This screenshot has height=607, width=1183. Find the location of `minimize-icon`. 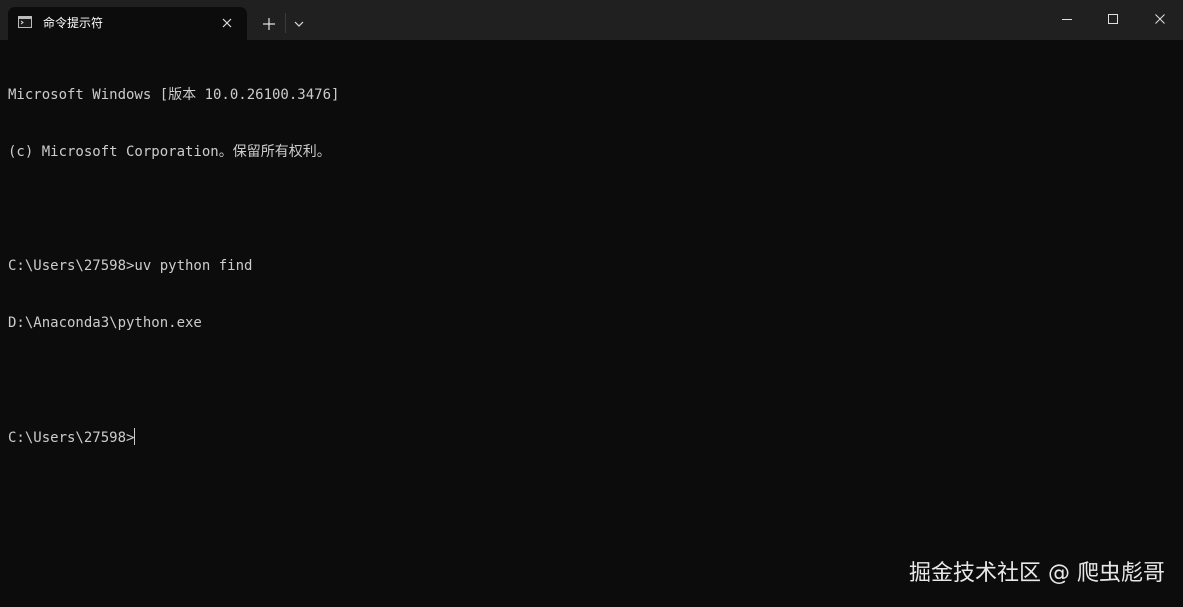

minimize-icon is located at coordinates (1067, 19).